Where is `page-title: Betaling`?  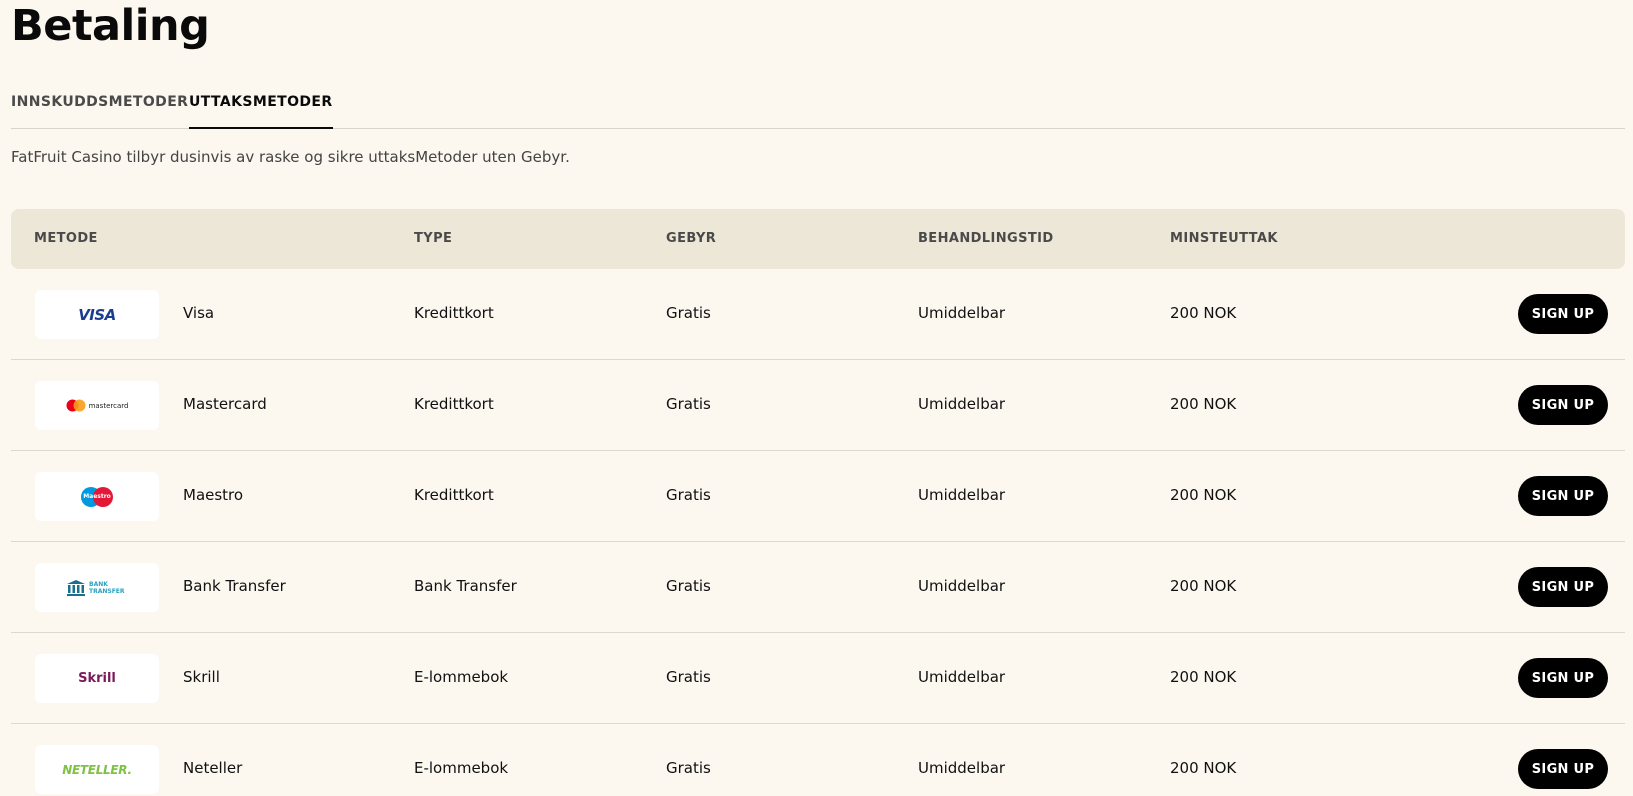 page-title: Betaling is located at coordinates (110, 26).